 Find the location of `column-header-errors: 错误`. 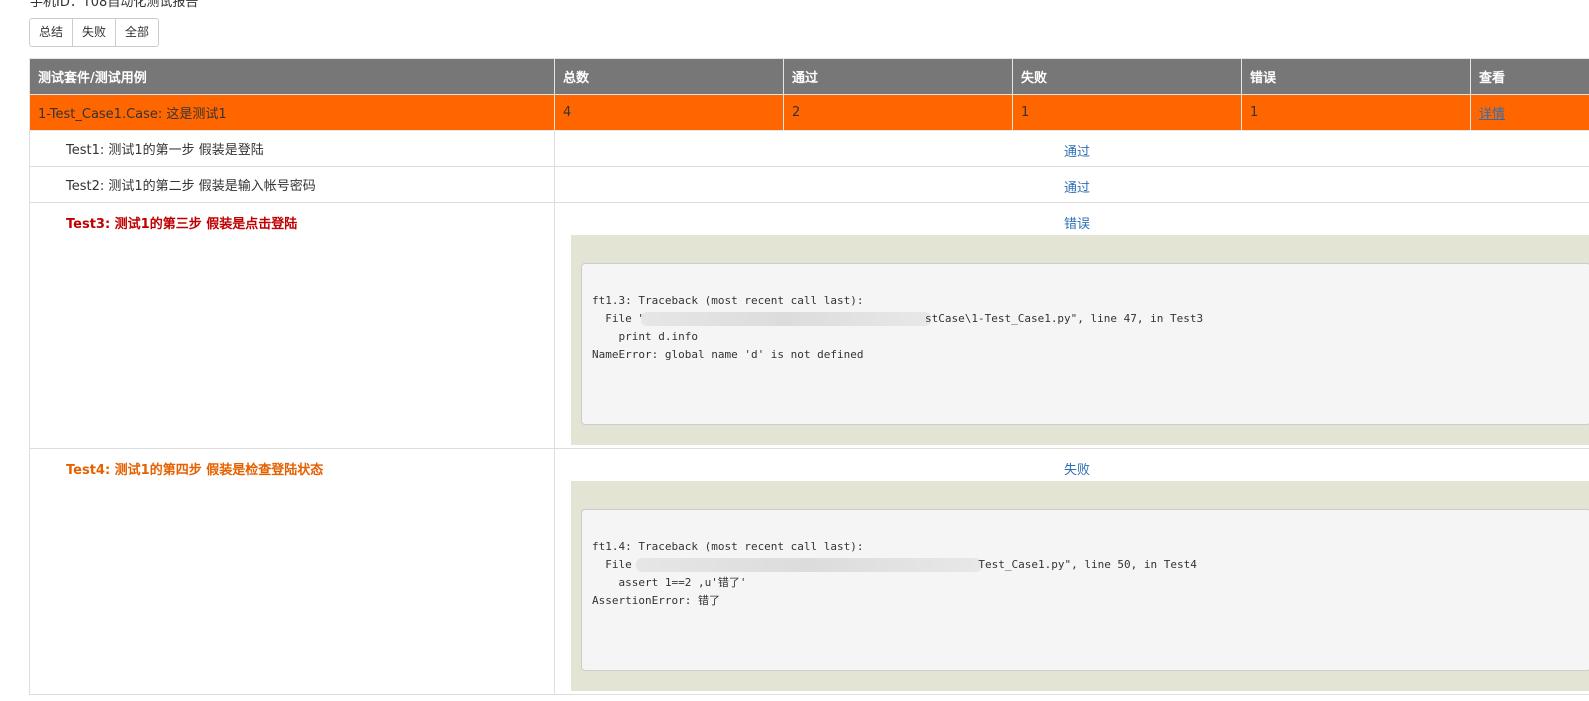

column-header-errors: 错误 is located at coordinates (1356, 76).